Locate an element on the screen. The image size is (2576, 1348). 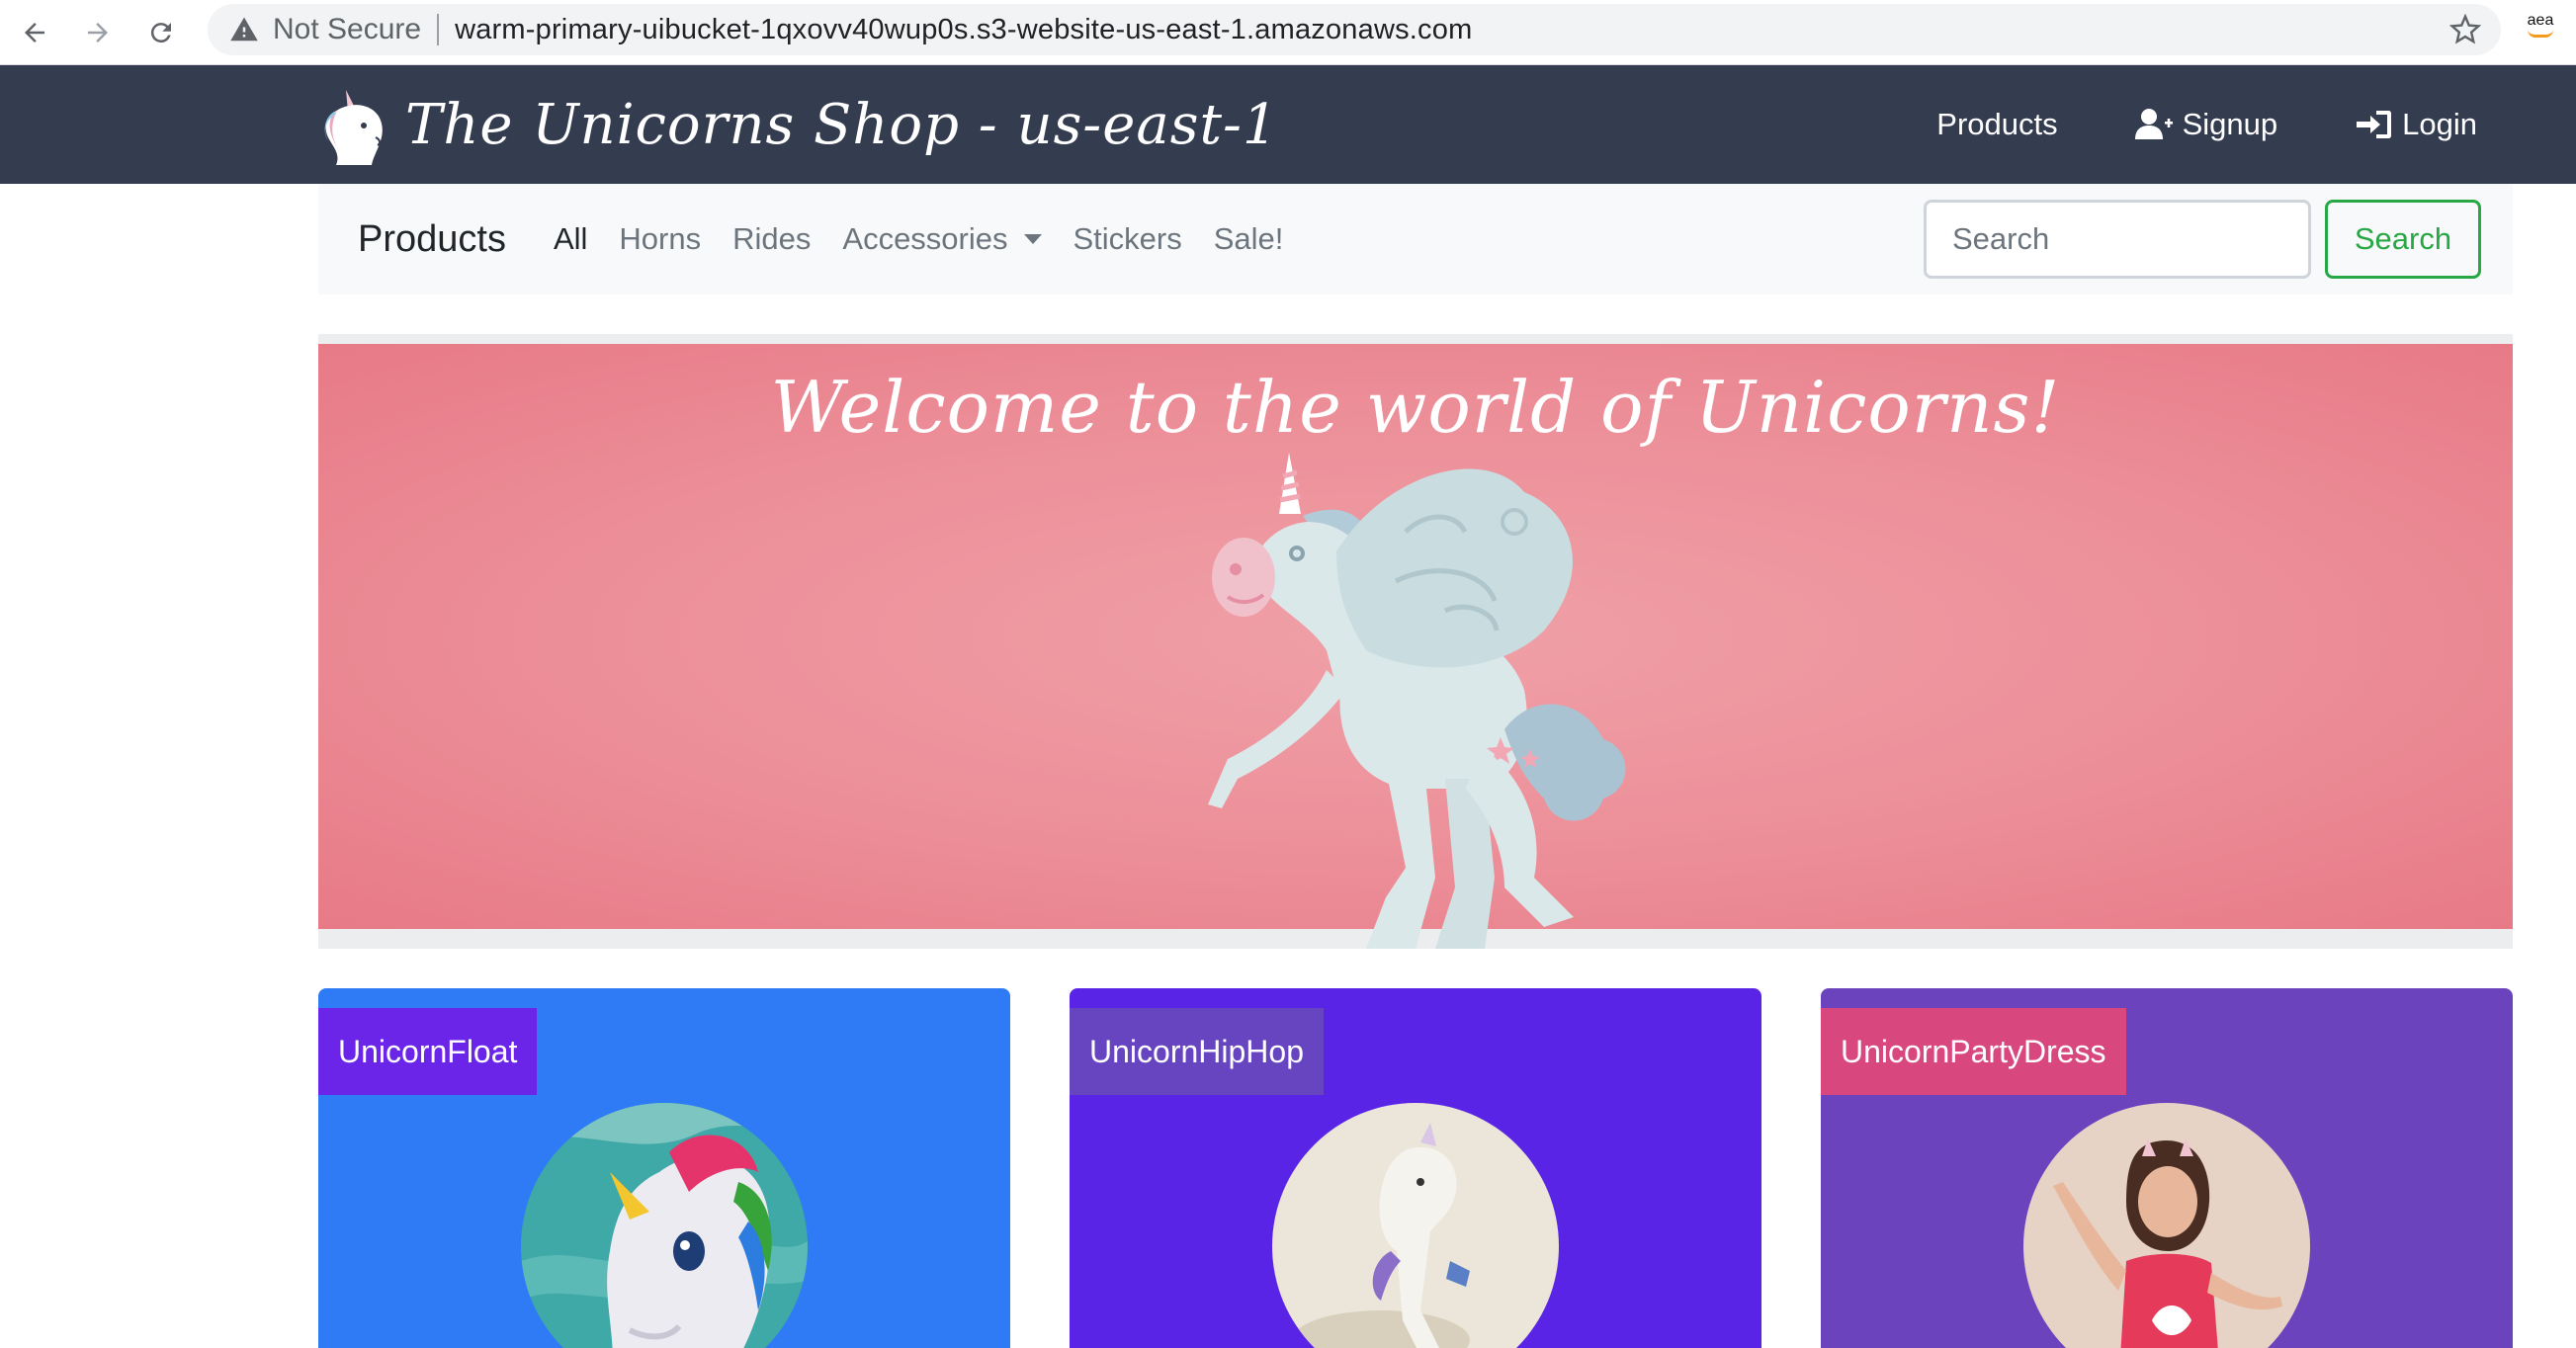
forward-button is located at coordinates (98, 32).